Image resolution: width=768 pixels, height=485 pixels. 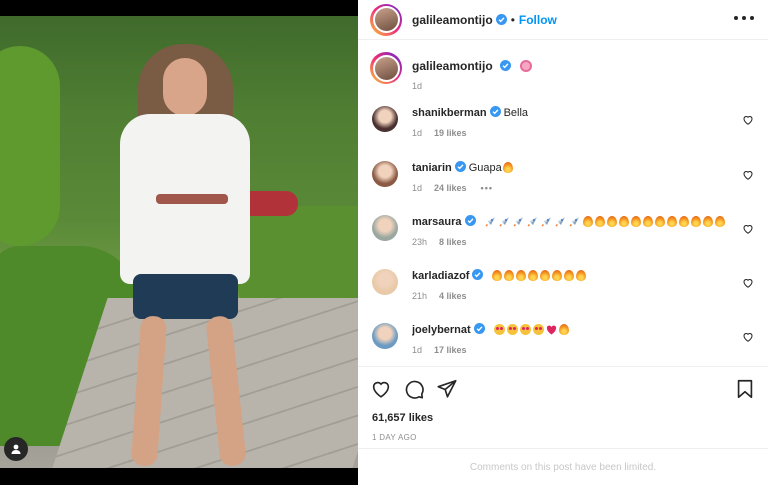 I want to click on commenter-username: joelybernat, so click(x=441, y=330).